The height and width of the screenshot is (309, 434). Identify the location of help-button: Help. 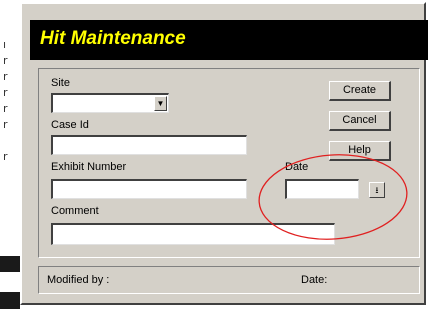
(360, 151).